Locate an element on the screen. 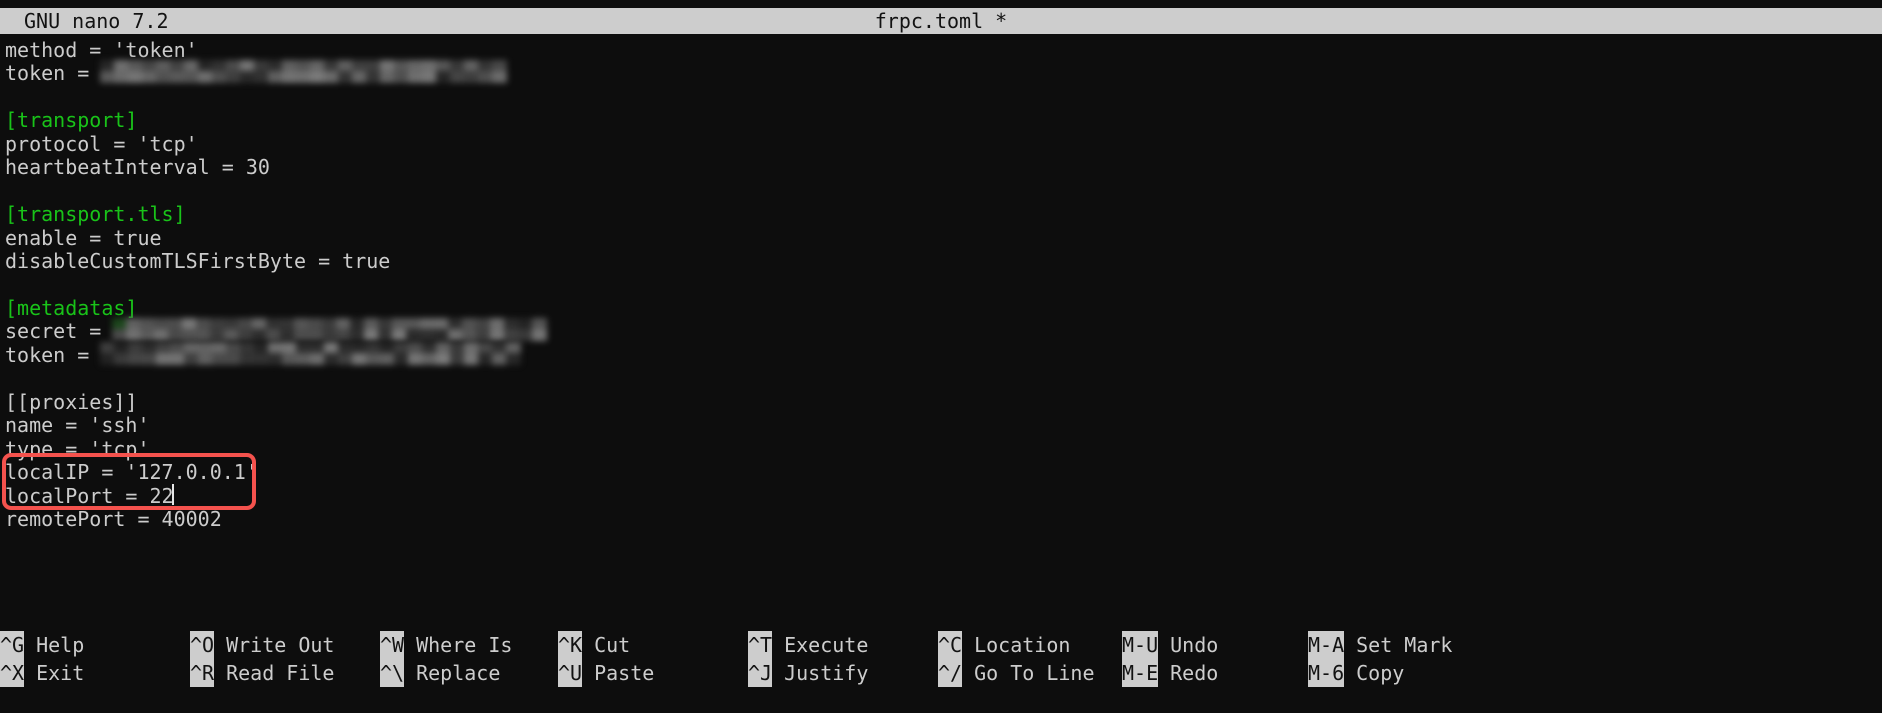  shortcut-replace: ^\ Replace is located at coordinates (440, 673).